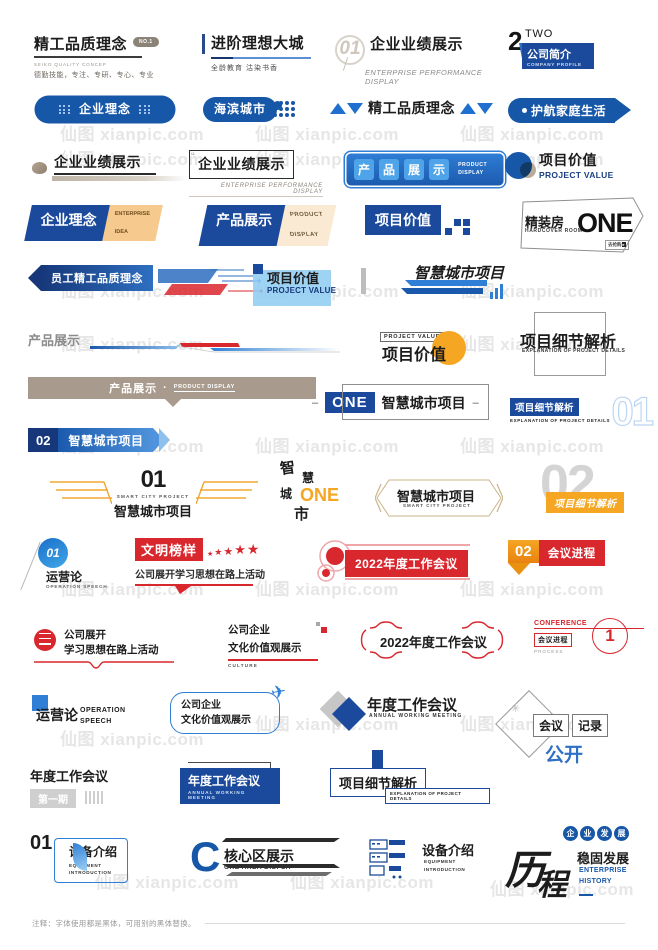 Image resolution: width=658 pixels, height=950 pixels. What do you see at coordinates (313, 286) in the screenshot?
I see `header-item-project-value-block: 项目价值 PROJECT VALUE` at bounding box center [313, 286].